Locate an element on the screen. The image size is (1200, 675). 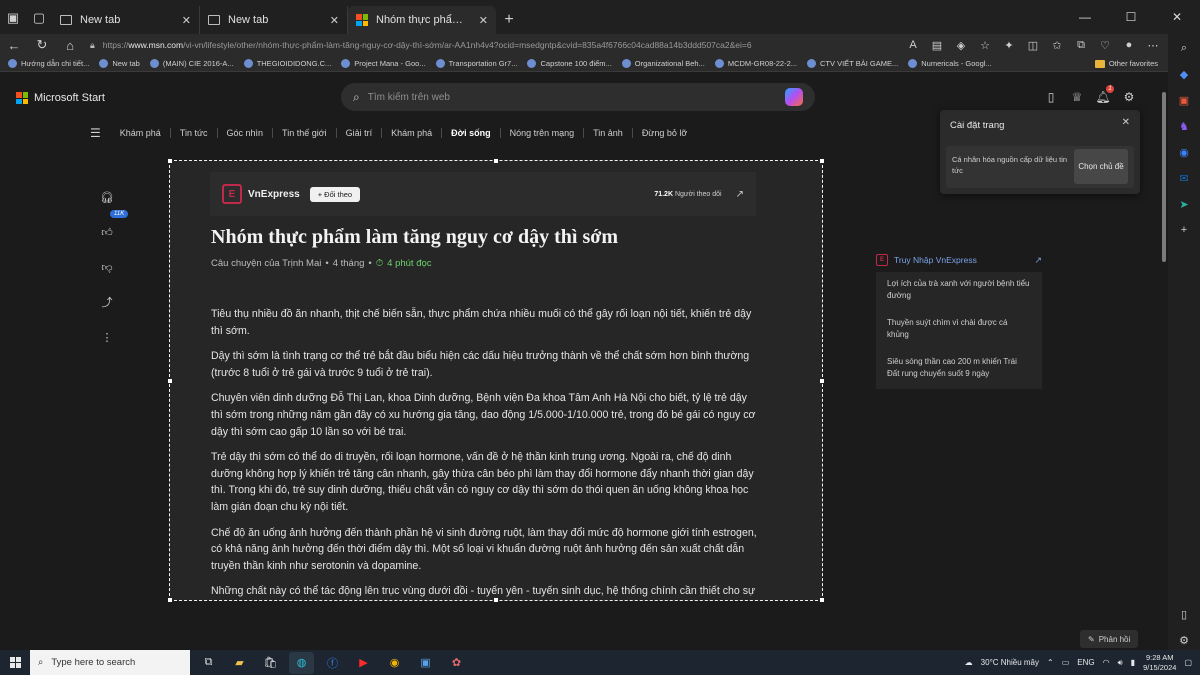
profile-avatar-icon: ● is located at coordinates (1129, 45).